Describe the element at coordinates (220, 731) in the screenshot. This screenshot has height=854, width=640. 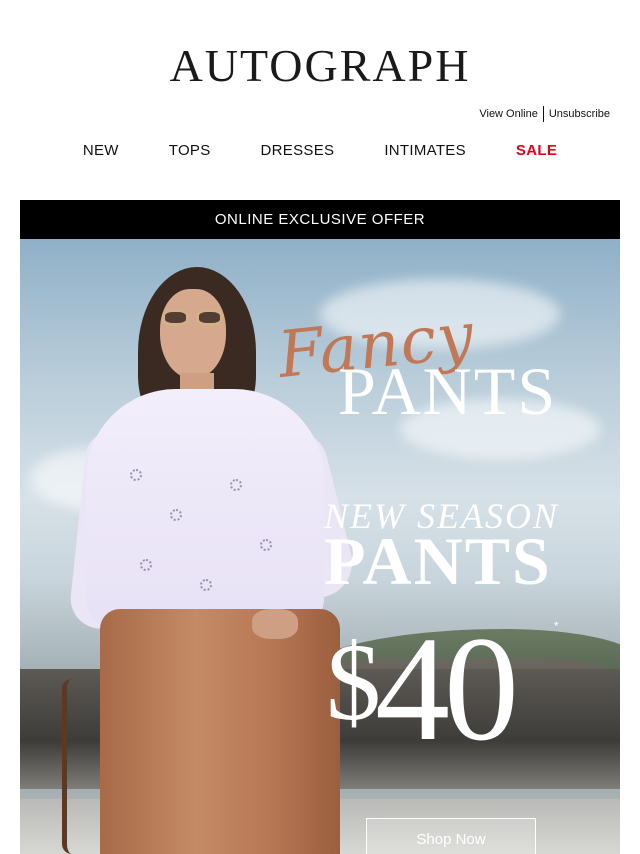
I see `wide-leg-pants` at that location.